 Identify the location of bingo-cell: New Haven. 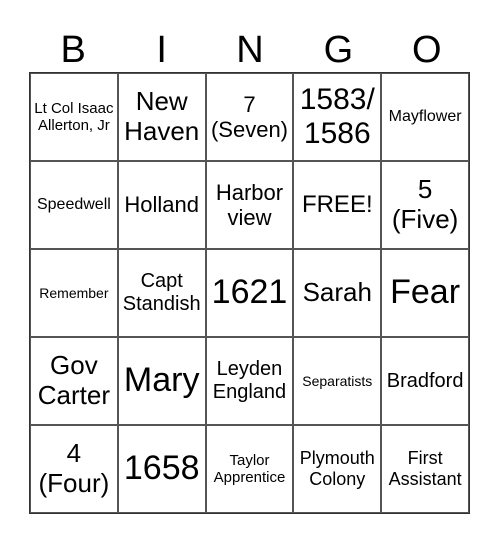
(161, 117).